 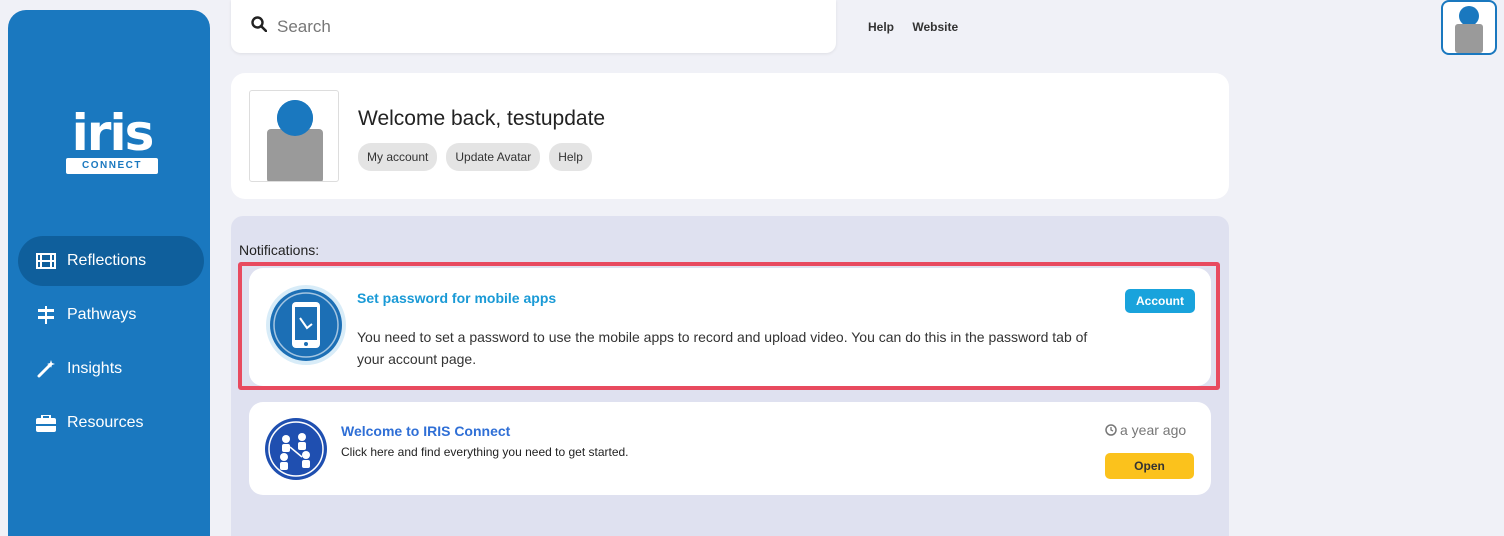 I want to click on sidebar-item-insights: Insights, so click(x=111, y=369).